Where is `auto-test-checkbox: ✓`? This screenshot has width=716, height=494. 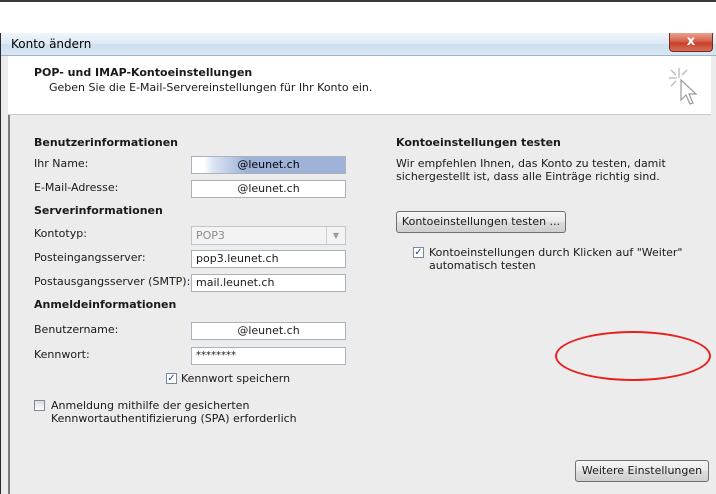 auto-test-checkbox: ✓ is located at coordinates (418, 252).